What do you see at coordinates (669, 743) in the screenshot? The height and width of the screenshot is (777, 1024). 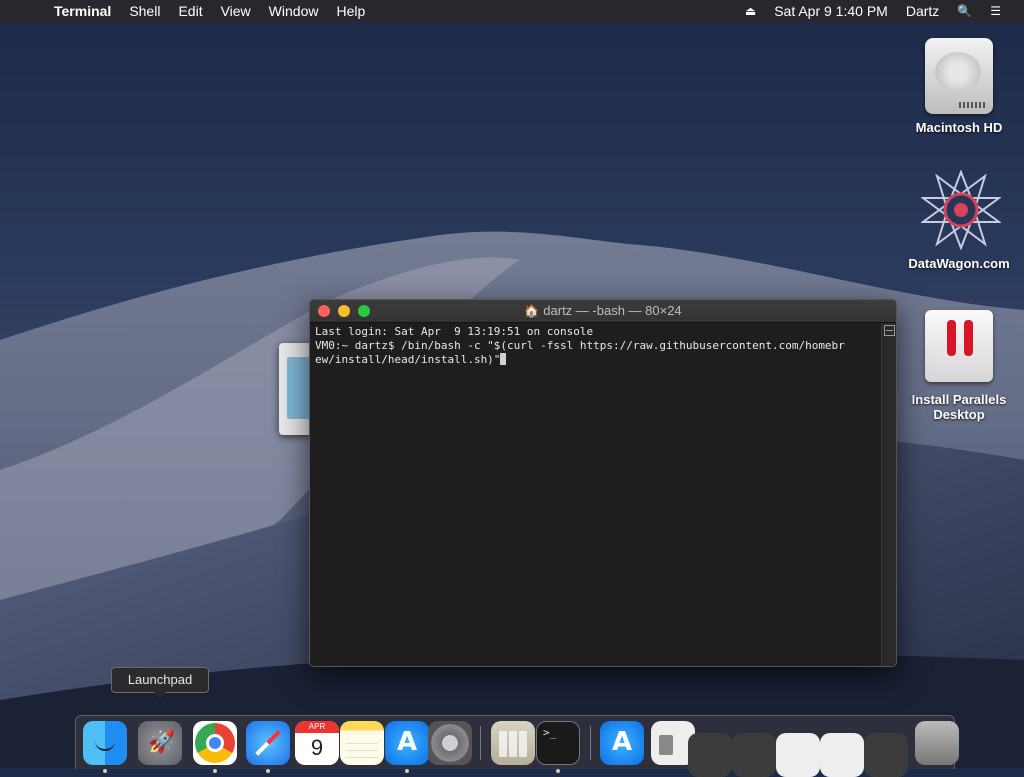 I see `dock-file` at bounding box center [669, 743].